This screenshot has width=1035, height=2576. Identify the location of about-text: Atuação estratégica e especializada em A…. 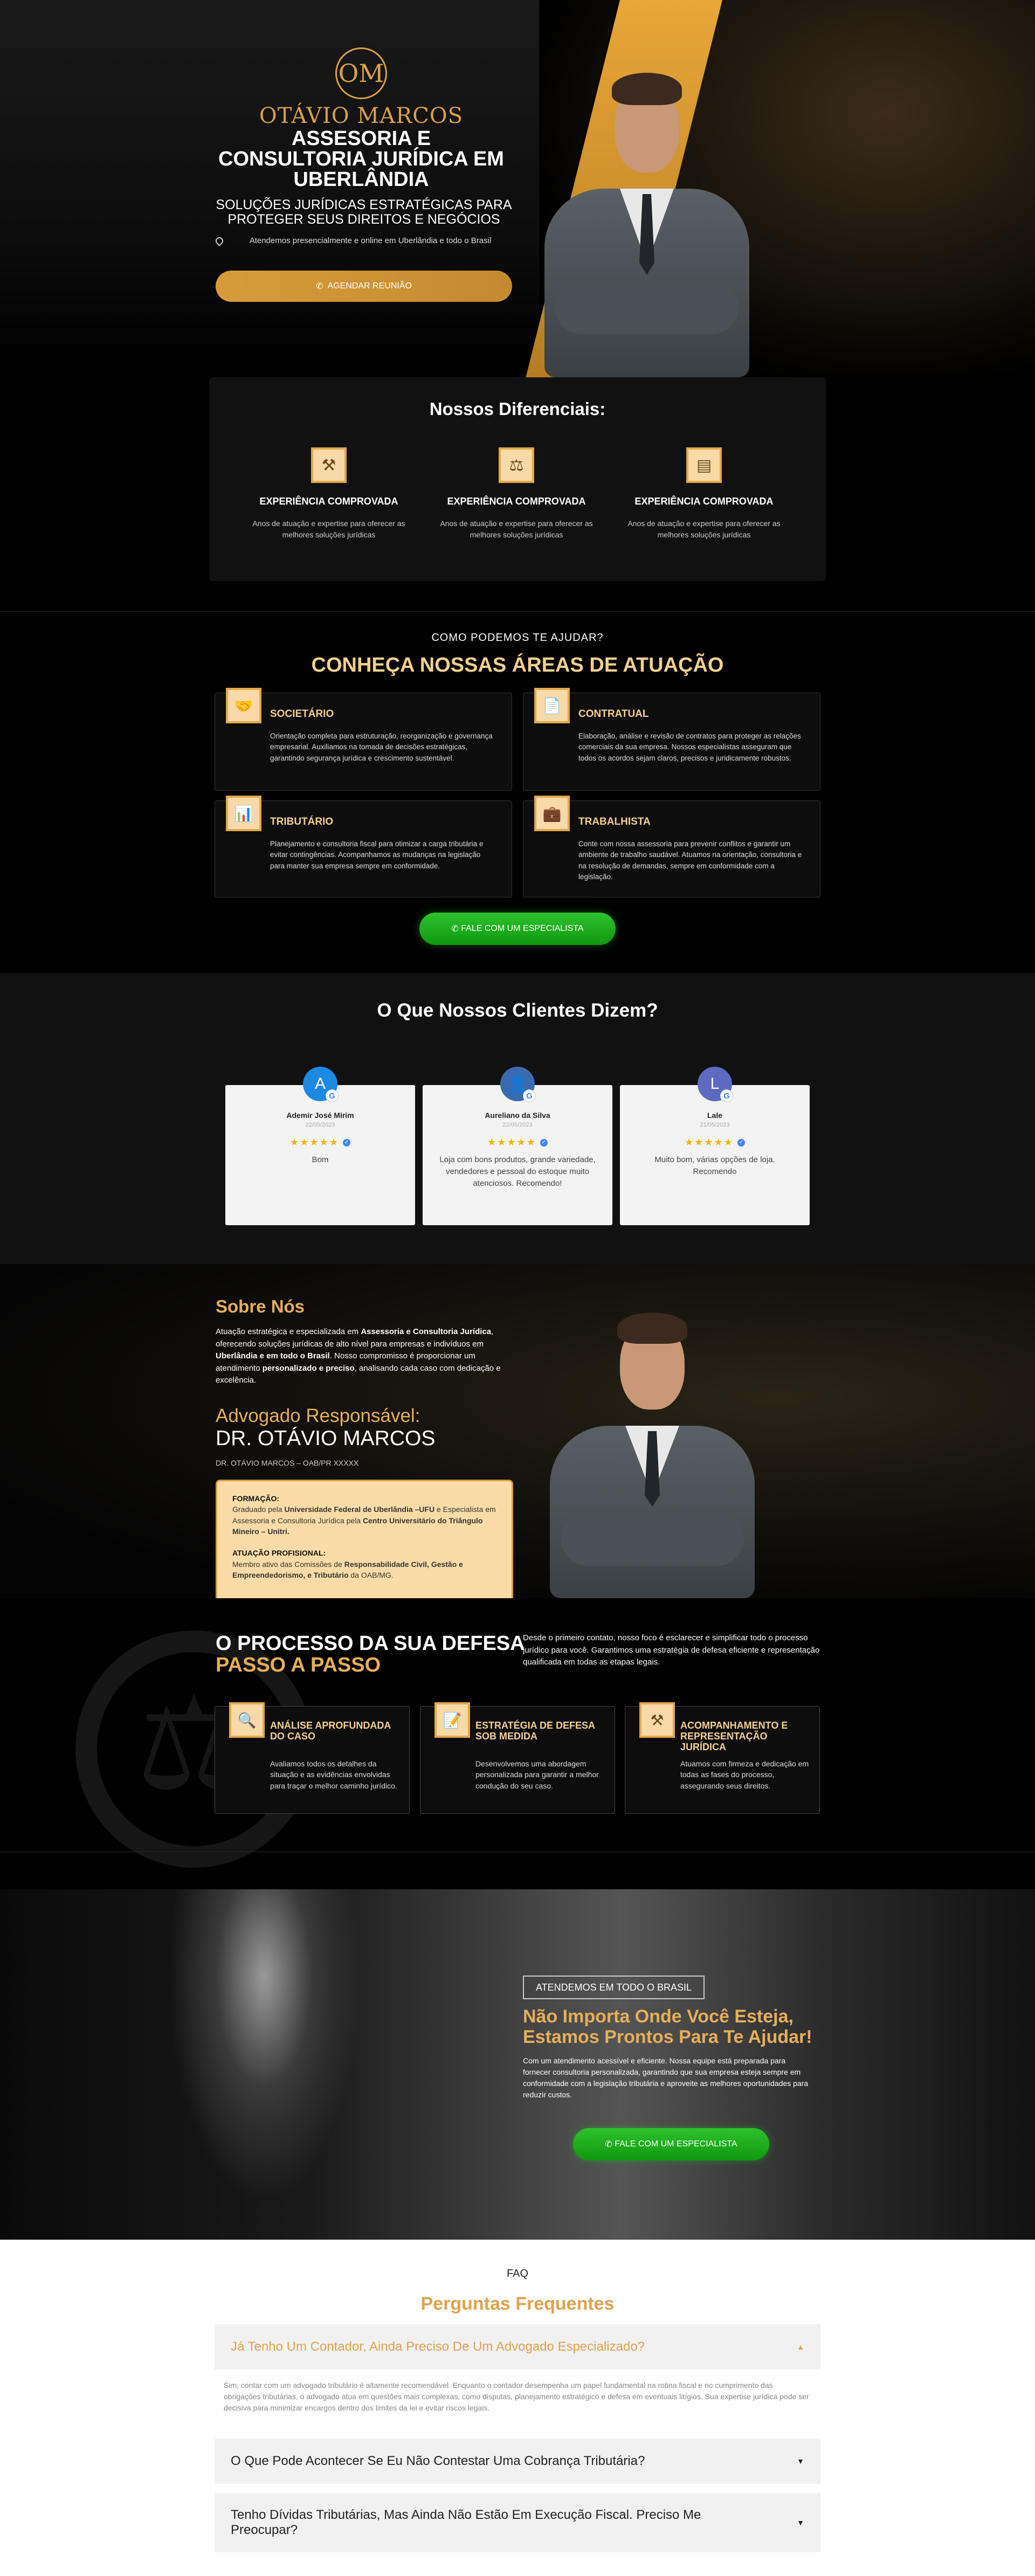
(359, 1356).